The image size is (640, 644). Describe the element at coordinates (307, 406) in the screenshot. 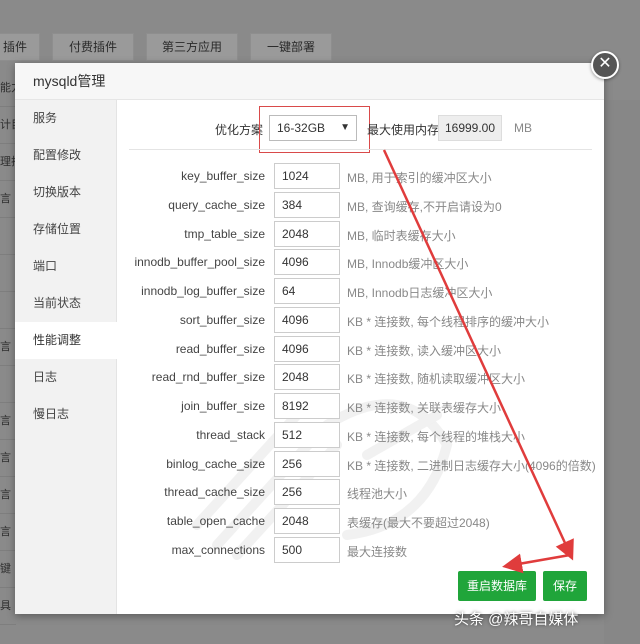

I see `param-input: 8192` at that location.